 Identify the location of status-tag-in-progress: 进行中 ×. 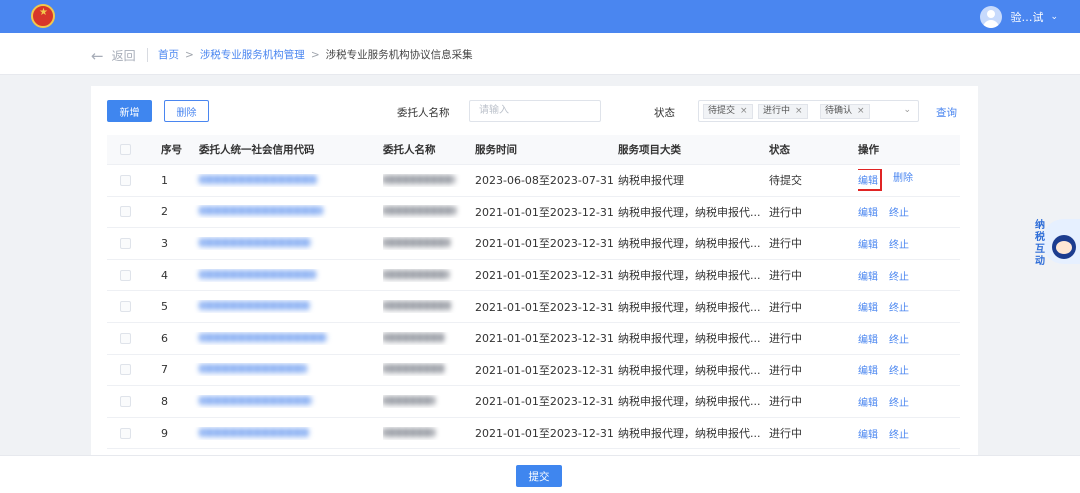
(783, 111).